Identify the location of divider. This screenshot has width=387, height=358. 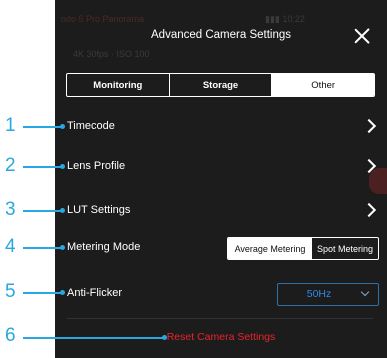
(220, 318).